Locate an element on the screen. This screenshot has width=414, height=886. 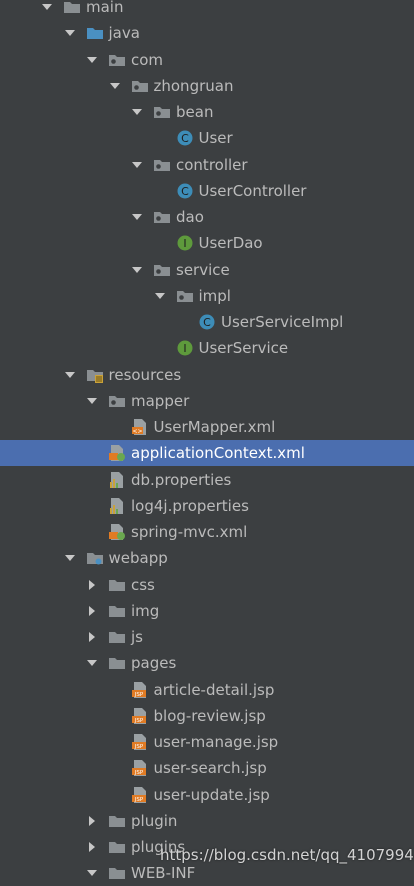
tree-item-resources: resources is located at coordinates (207, 375).